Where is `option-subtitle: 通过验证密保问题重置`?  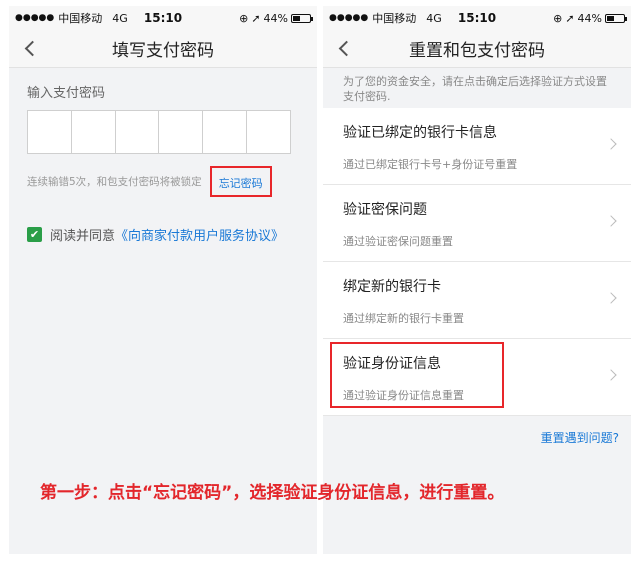
option-subtitle: 通过验证密保问题重置 is located at coordinates (398, 241).